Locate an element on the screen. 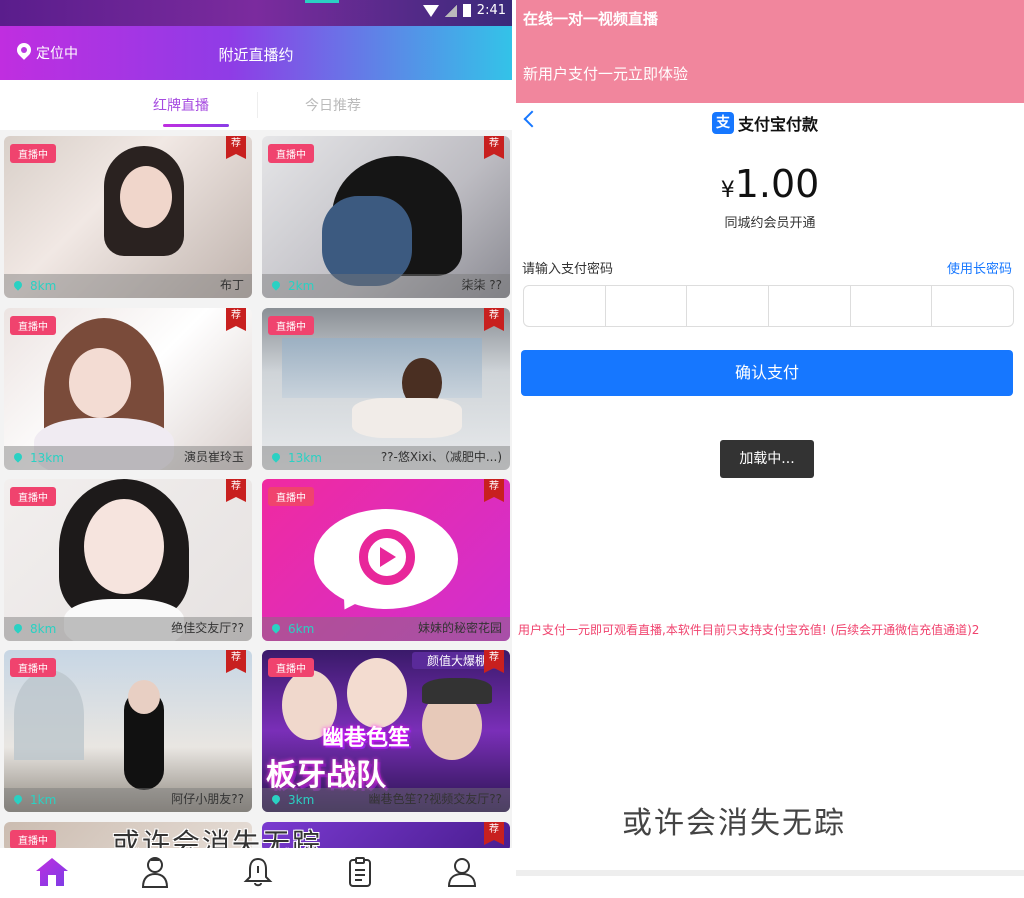 The height and width of the screenshot is (898, 1024). card-distance: 2km is located at coordinates (293, 286).